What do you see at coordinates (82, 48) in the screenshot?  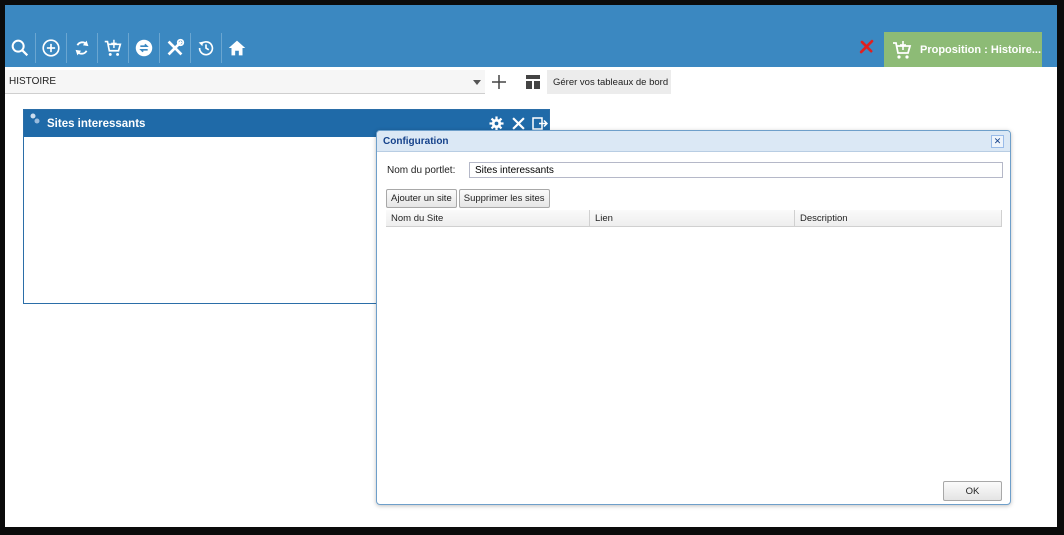 I see `refresh-icon` at bounding box center [82, 48].